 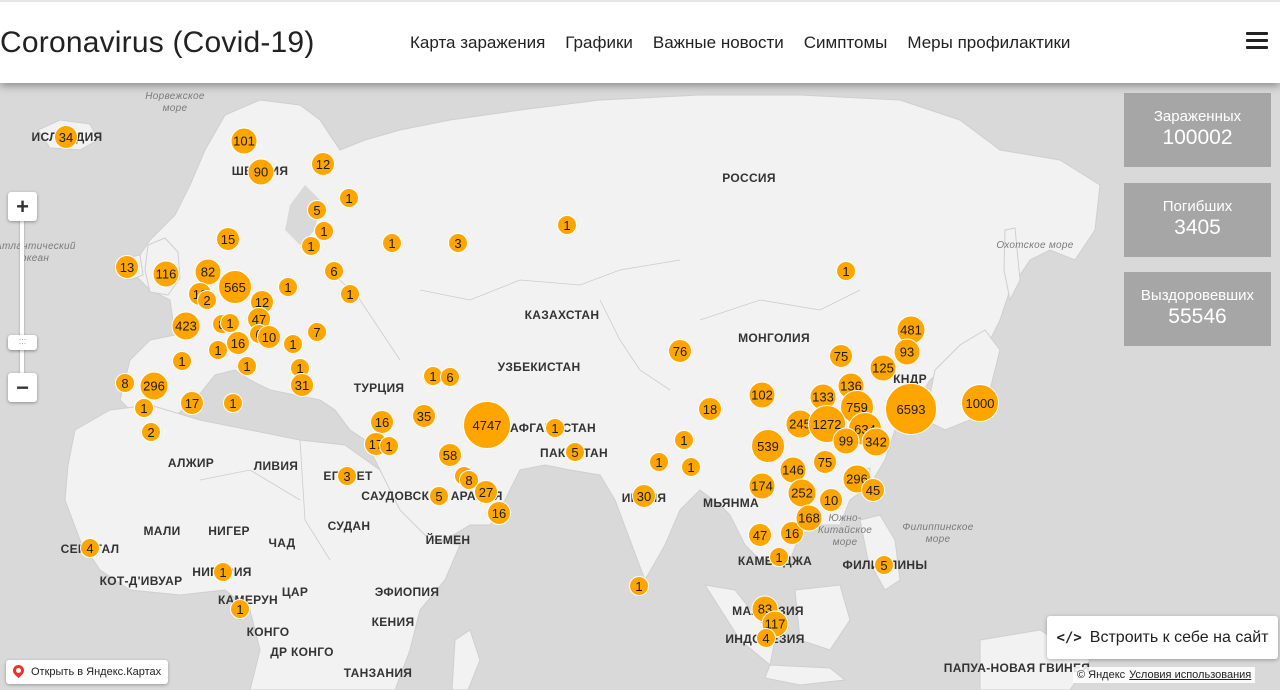 What do you see at coordinates (980, 403) in the screenshot?
I see `case-count-marker: 1000` at bounding box center [980, 403].